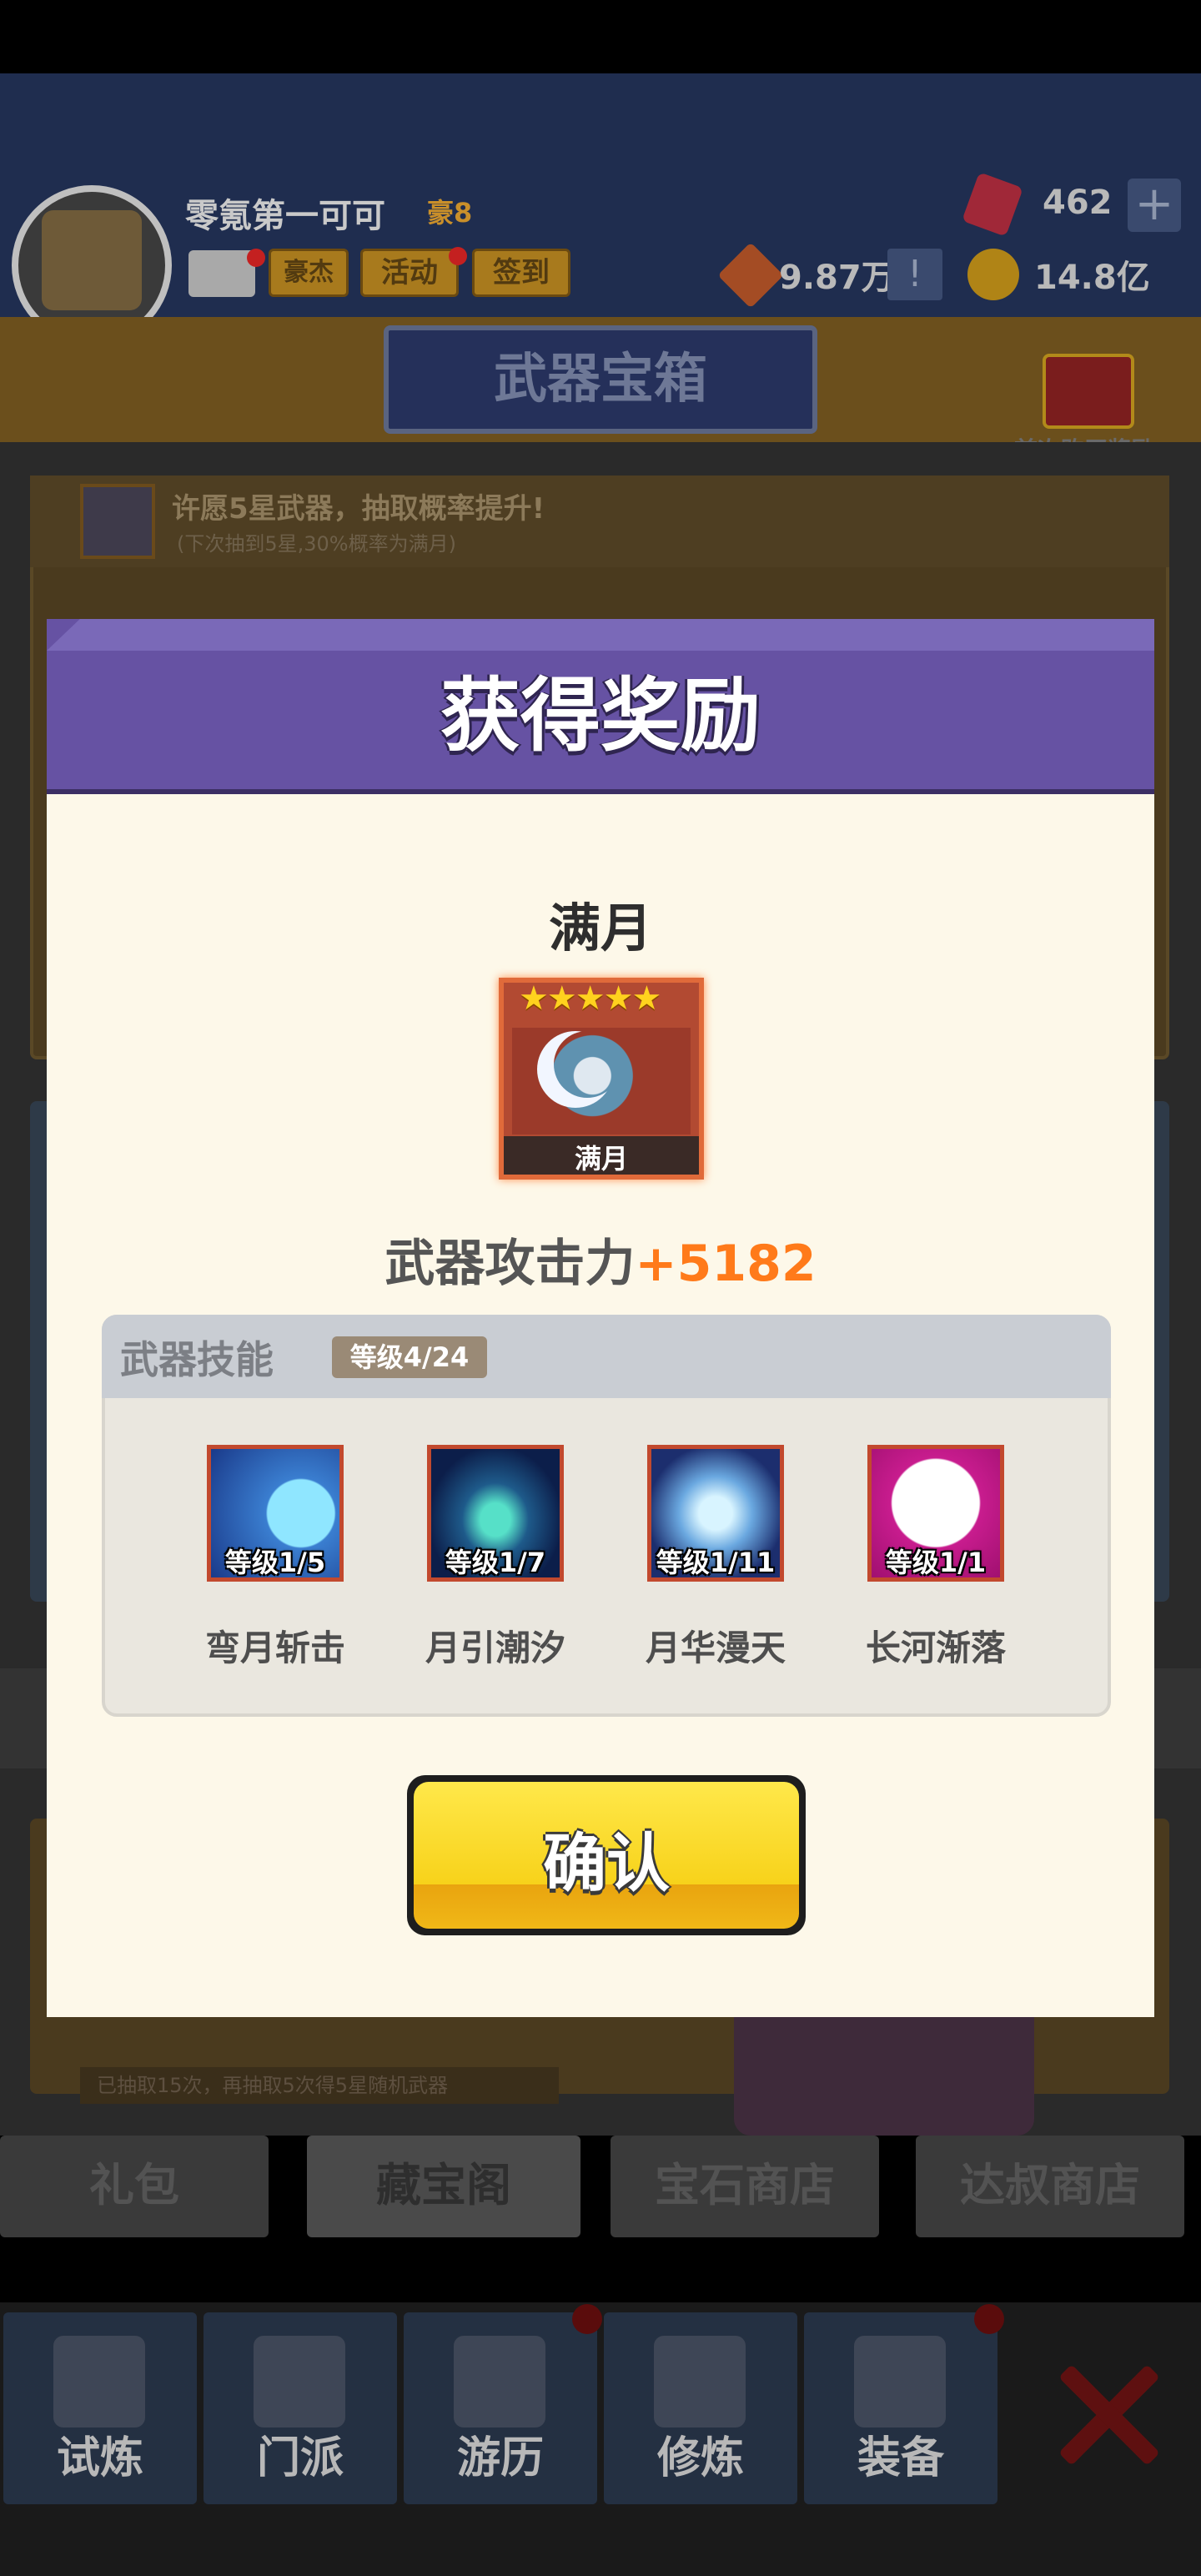  What do you see at coordinates (99, 2382) in the screenshot?
I see `ninja-icon` at bounding box center [99, 2382].